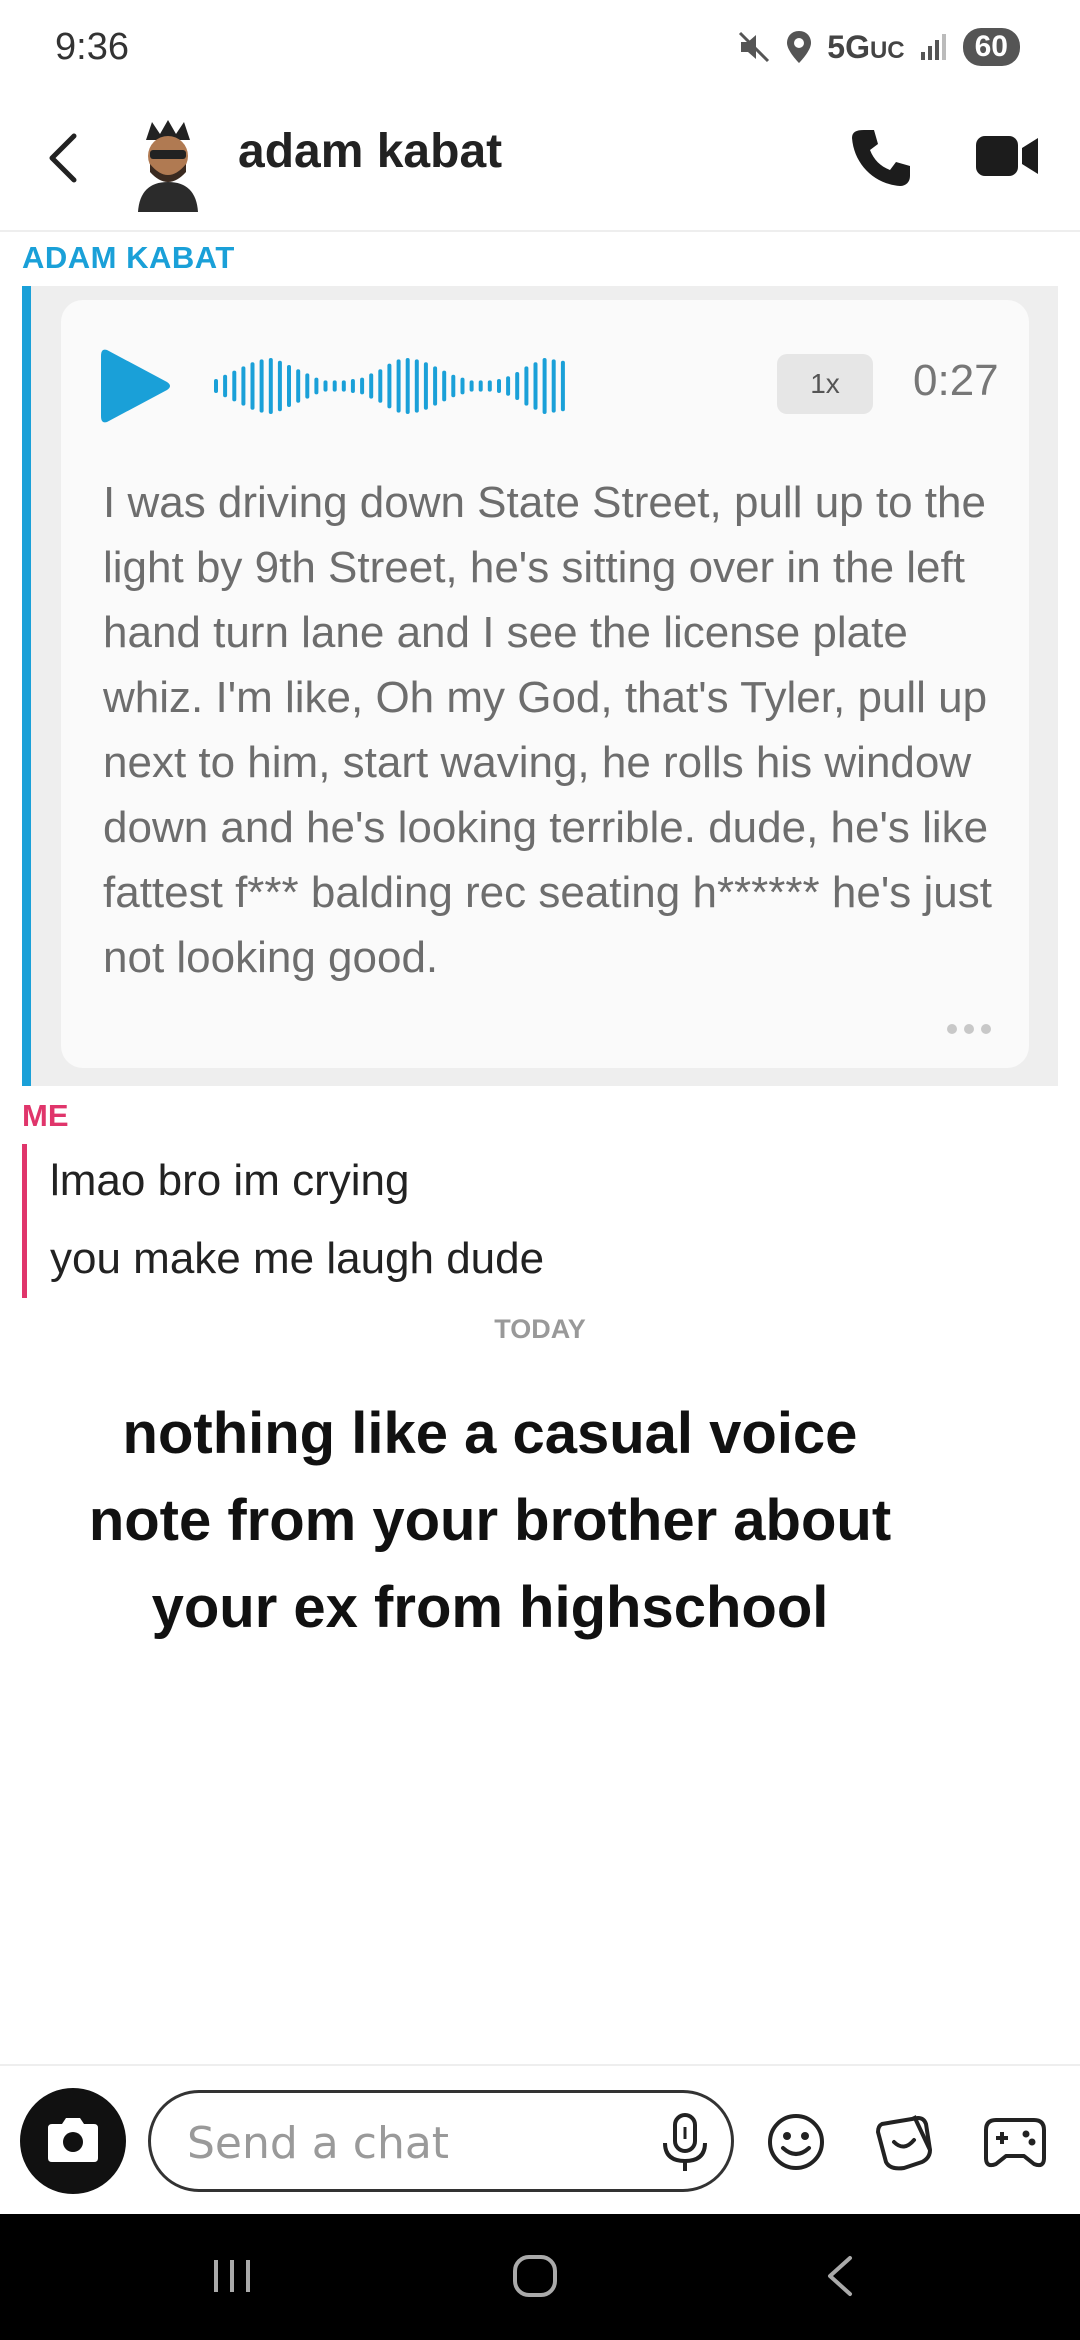 The height and width of the screenshot is (2340, 1080). Describe the element at coordinates (229, 1181) in the screenshot. I see `message-text: lmao bro im crying` at that location.